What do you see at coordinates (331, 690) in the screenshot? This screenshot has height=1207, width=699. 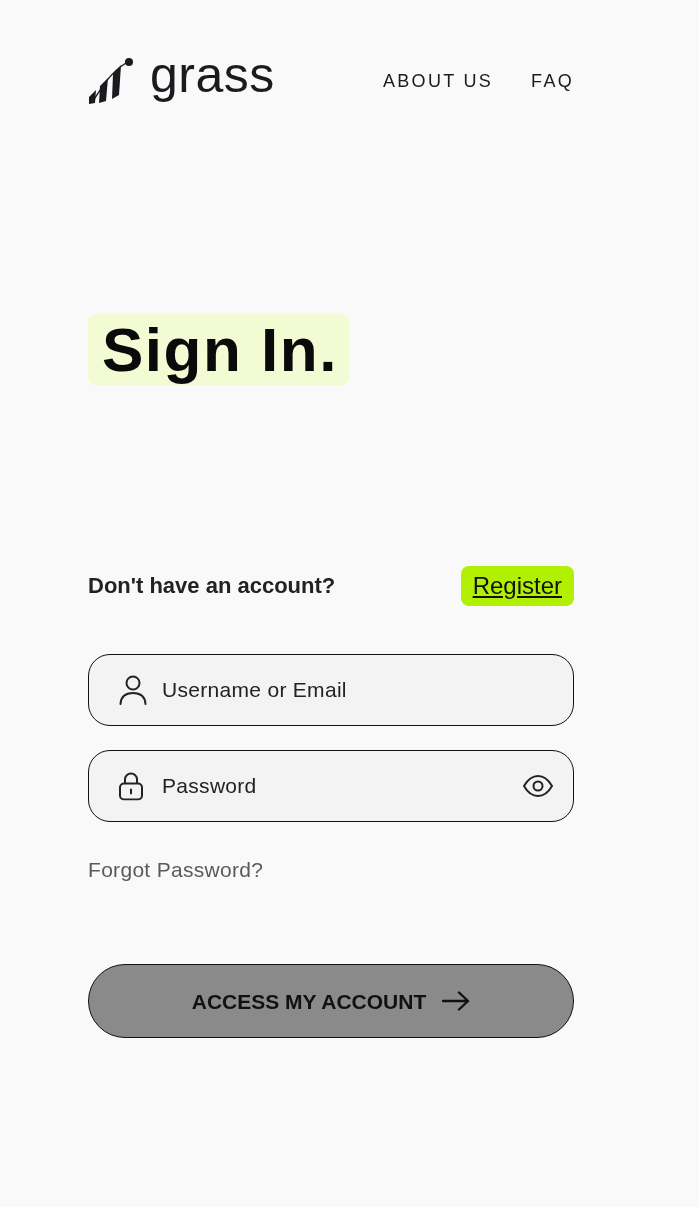 I see `username-field: Username or Email` at bounding box center [331, 690].